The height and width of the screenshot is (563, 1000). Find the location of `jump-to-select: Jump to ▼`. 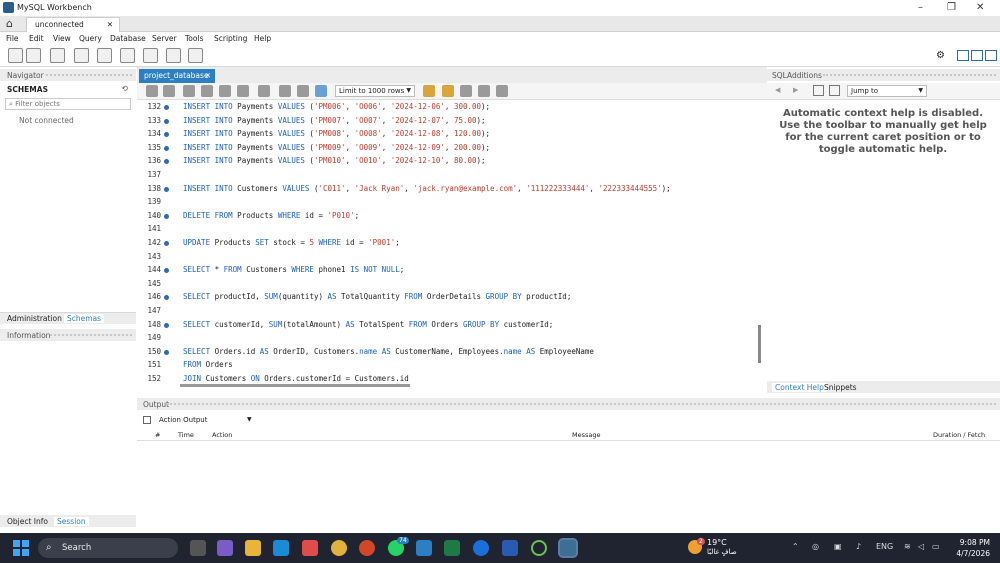

jump-to-select: Jump to ▼ is located at coordinates (887, 91).